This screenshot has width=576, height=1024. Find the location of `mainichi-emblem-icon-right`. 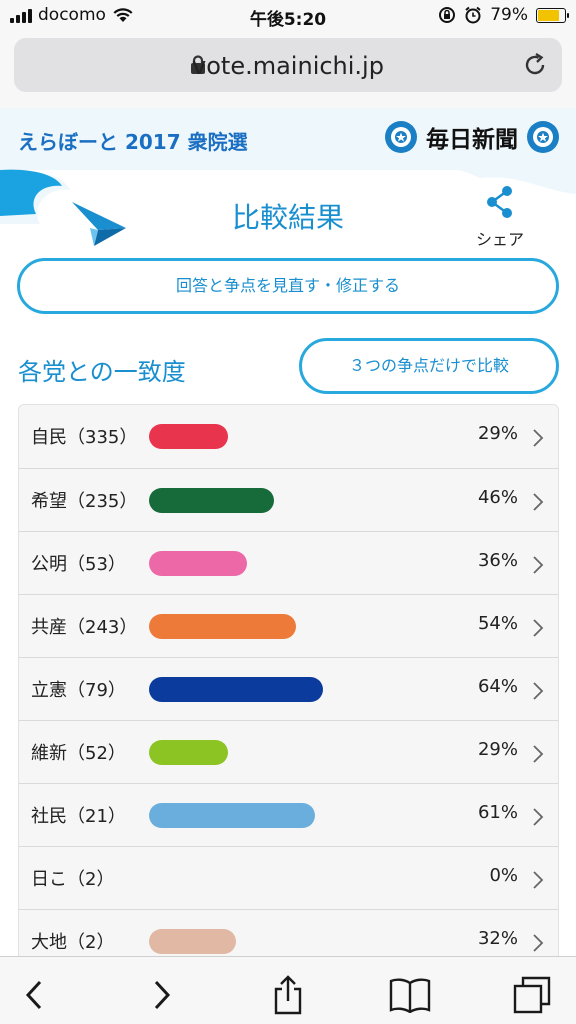

mainichi-emblem-icon-right is located at coordinates (543, 137).